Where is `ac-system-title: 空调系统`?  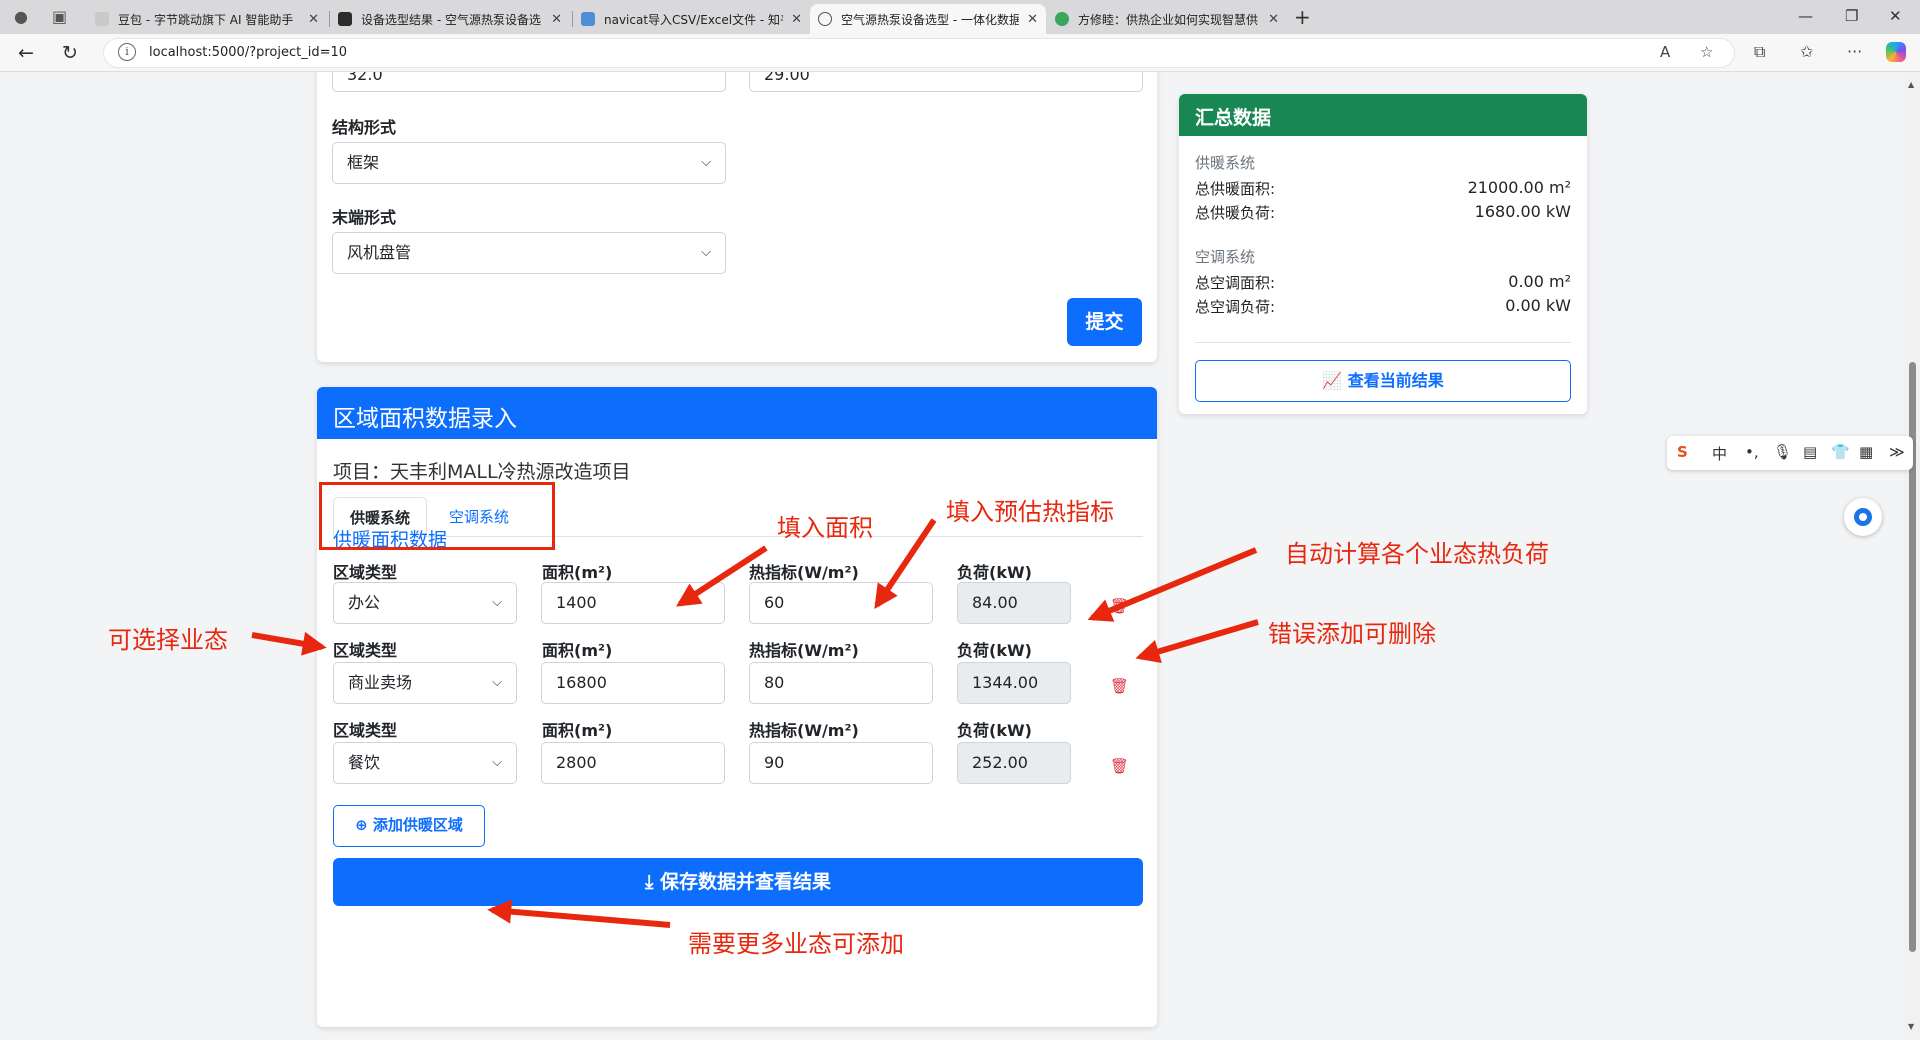 ac-system-title: 空调系统 is located at coordinates (1225, 257).